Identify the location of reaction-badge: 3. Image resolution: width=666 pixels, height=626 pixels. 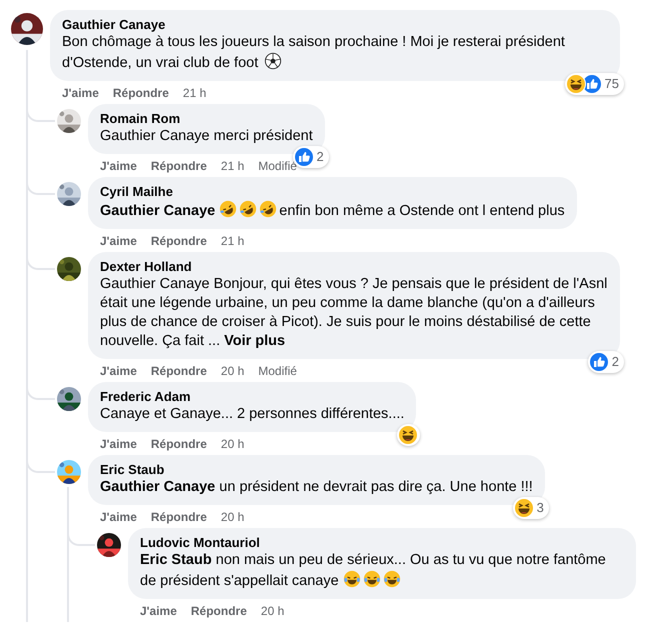
(530, 508).